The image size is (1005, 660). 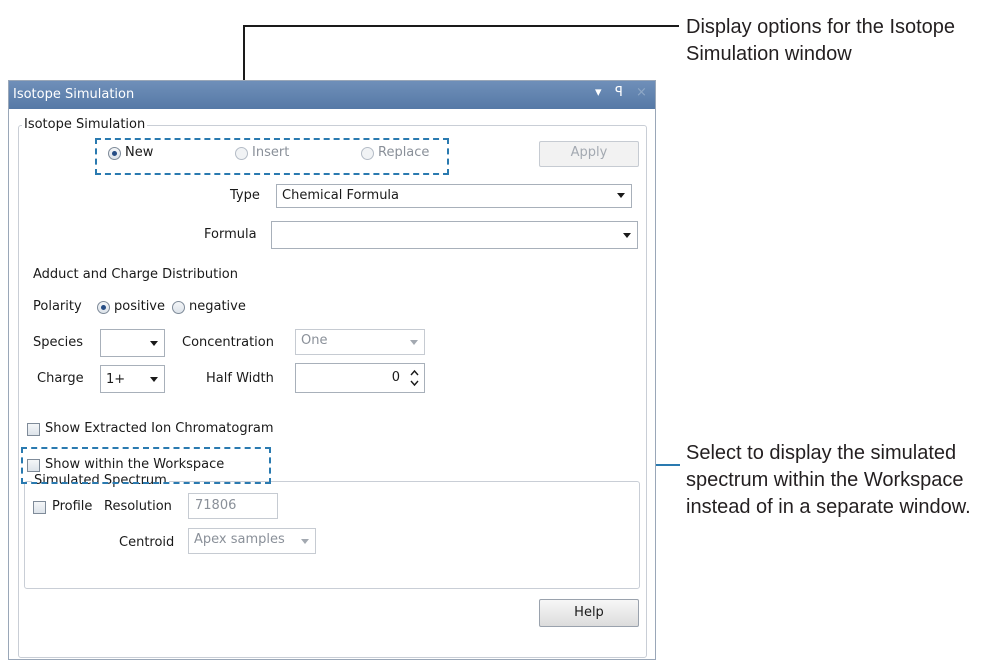 What do you see at coordinates (216, 505) in the screenshot?
I see `resolution-value: 71806` at bounding box center [216, 505].